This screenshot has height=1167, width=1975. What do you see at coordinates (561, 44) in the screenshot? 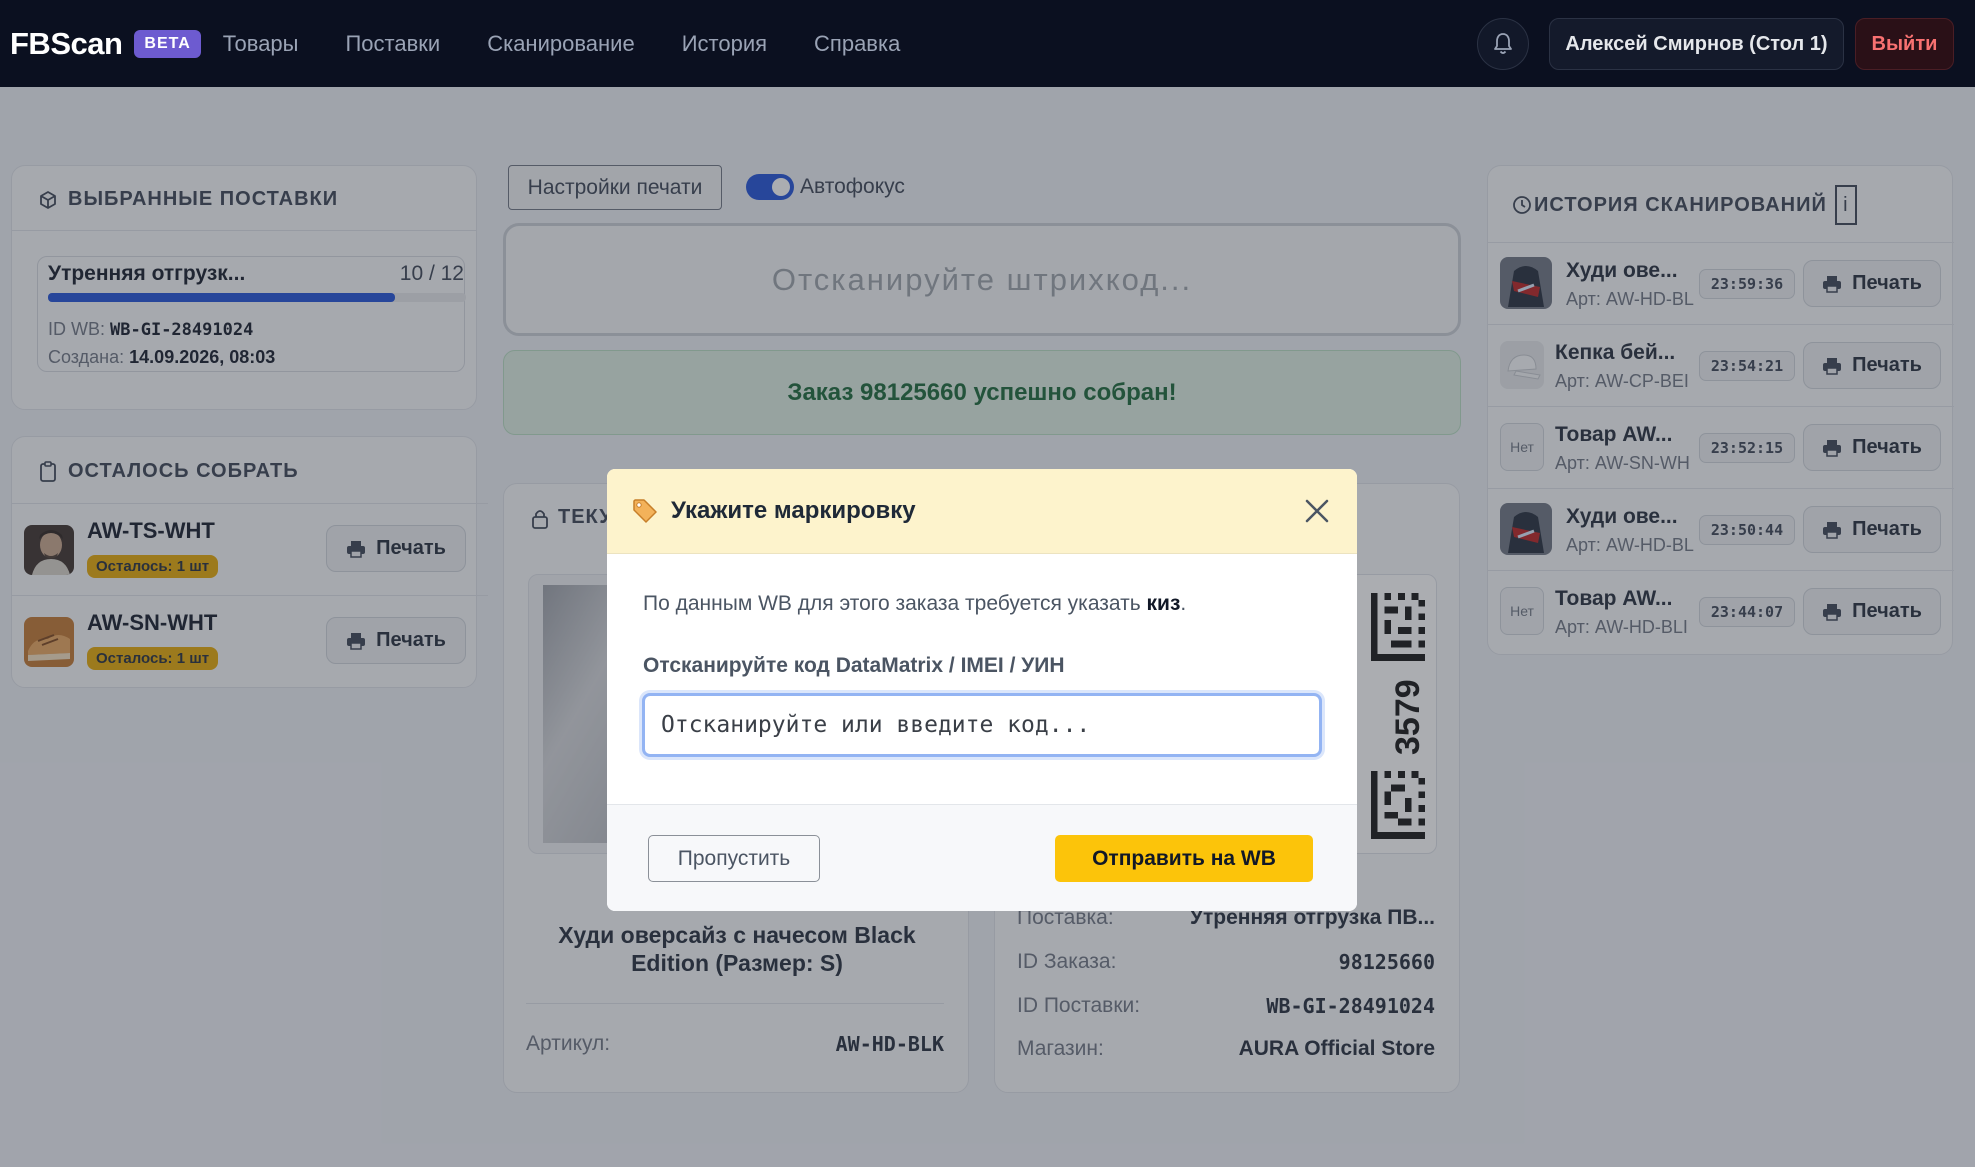
I see `nav-item-scanning: Сканирование` at bounding box center [561, 44].